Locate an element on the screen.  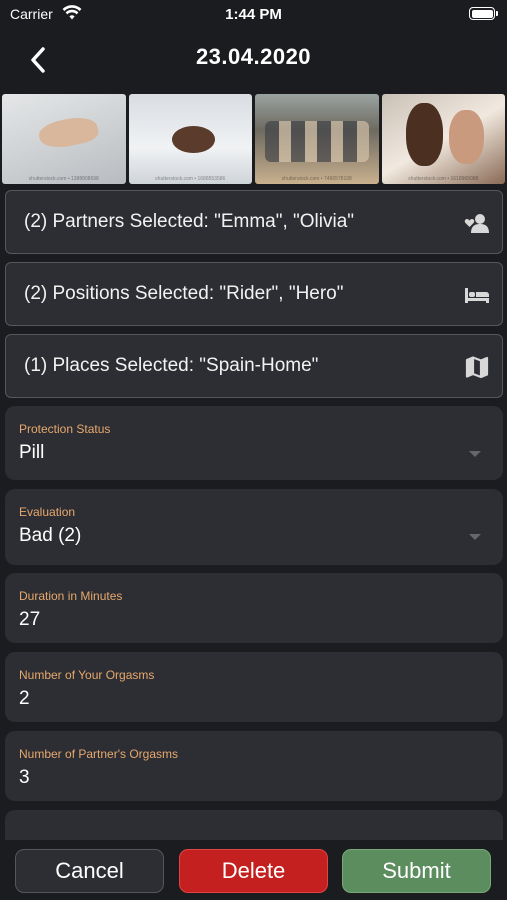
photo-thumbnail: shutterstock.com • 7496578108 is located at coordinates (317, 139).